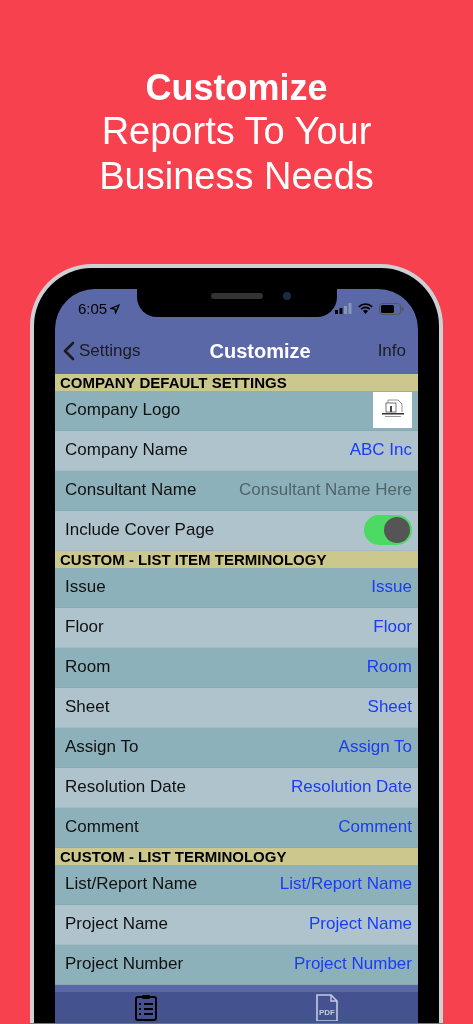 The image size is (473, 1024). What do you see at coordinates (392, 627) in the screenshot?
I see `row-value: Floor` at bounding box center [392, 627].